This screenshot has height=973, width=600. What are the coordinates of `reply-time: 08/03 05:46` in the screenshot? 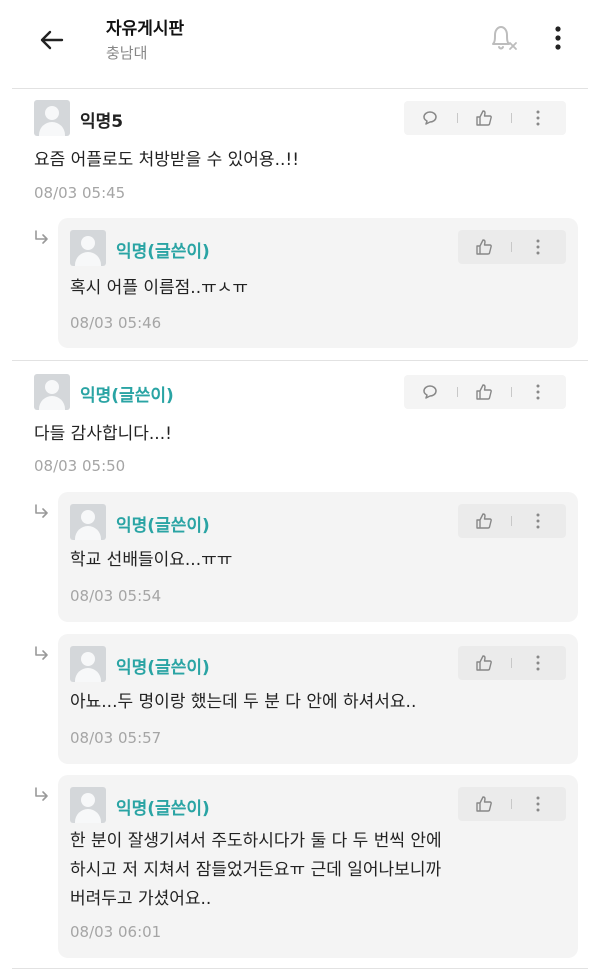 It's located at (116, 323).